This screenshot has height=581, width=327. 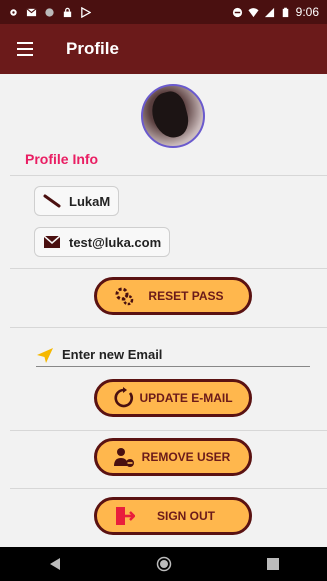 What do you see at coordinates (237, 12) in the screenshot?
I see `do-not-disturb-icon` at bounding box center [237, 12].